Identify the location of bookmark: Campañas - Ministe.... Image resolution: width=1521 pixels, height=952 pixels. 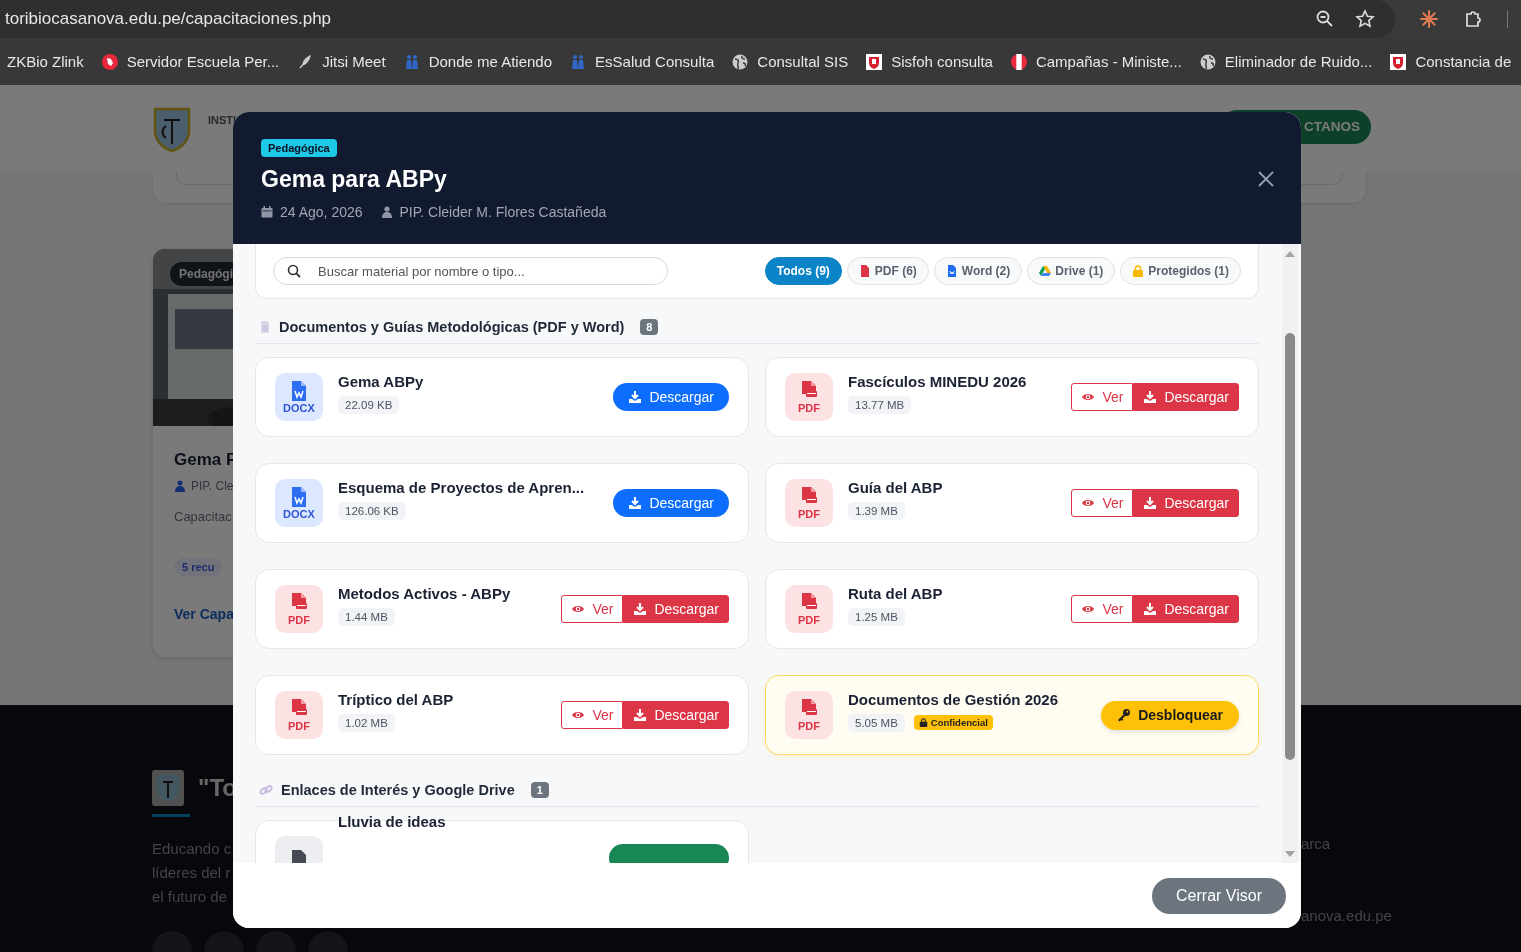
(1096, 61).